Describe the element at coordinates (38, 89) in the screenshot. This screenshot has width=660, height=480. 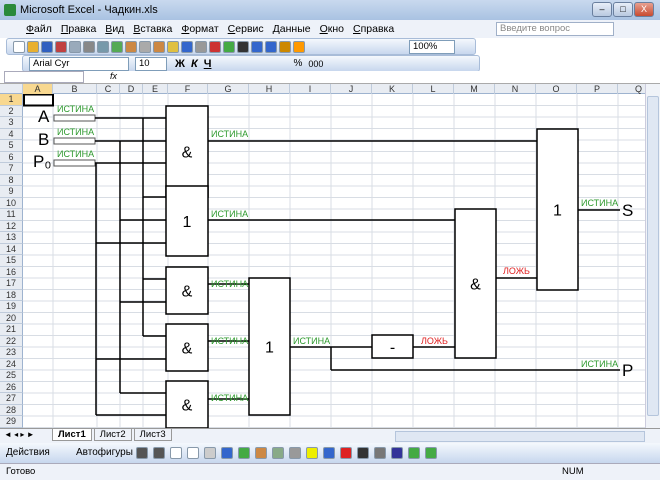
I see `column-header-A: A` at that location.